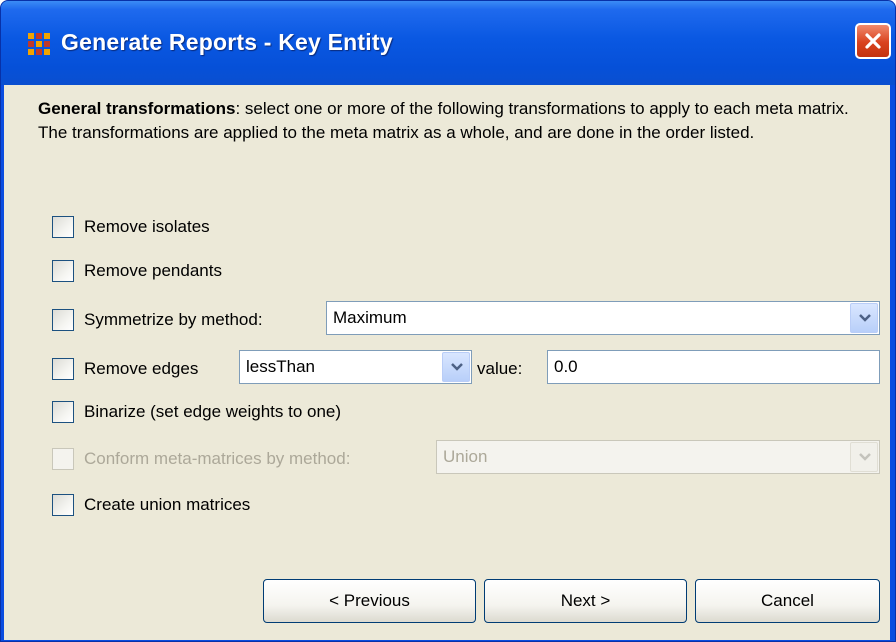  What do you see at coordinates (465, 456) in the screenshot?
I see `conform-method-value: Union` at bounding box center [465, 456].